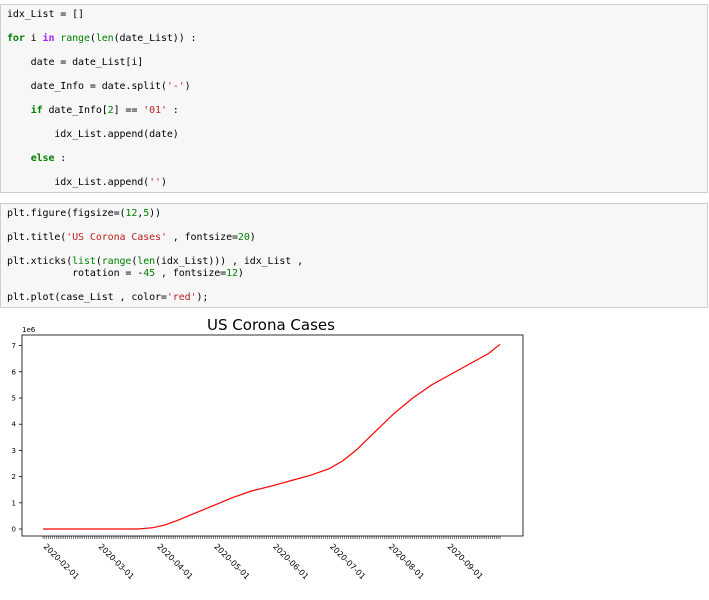 This screenshot has width=709, height=600. I want to click on code-line: else :, so click(37, 158).